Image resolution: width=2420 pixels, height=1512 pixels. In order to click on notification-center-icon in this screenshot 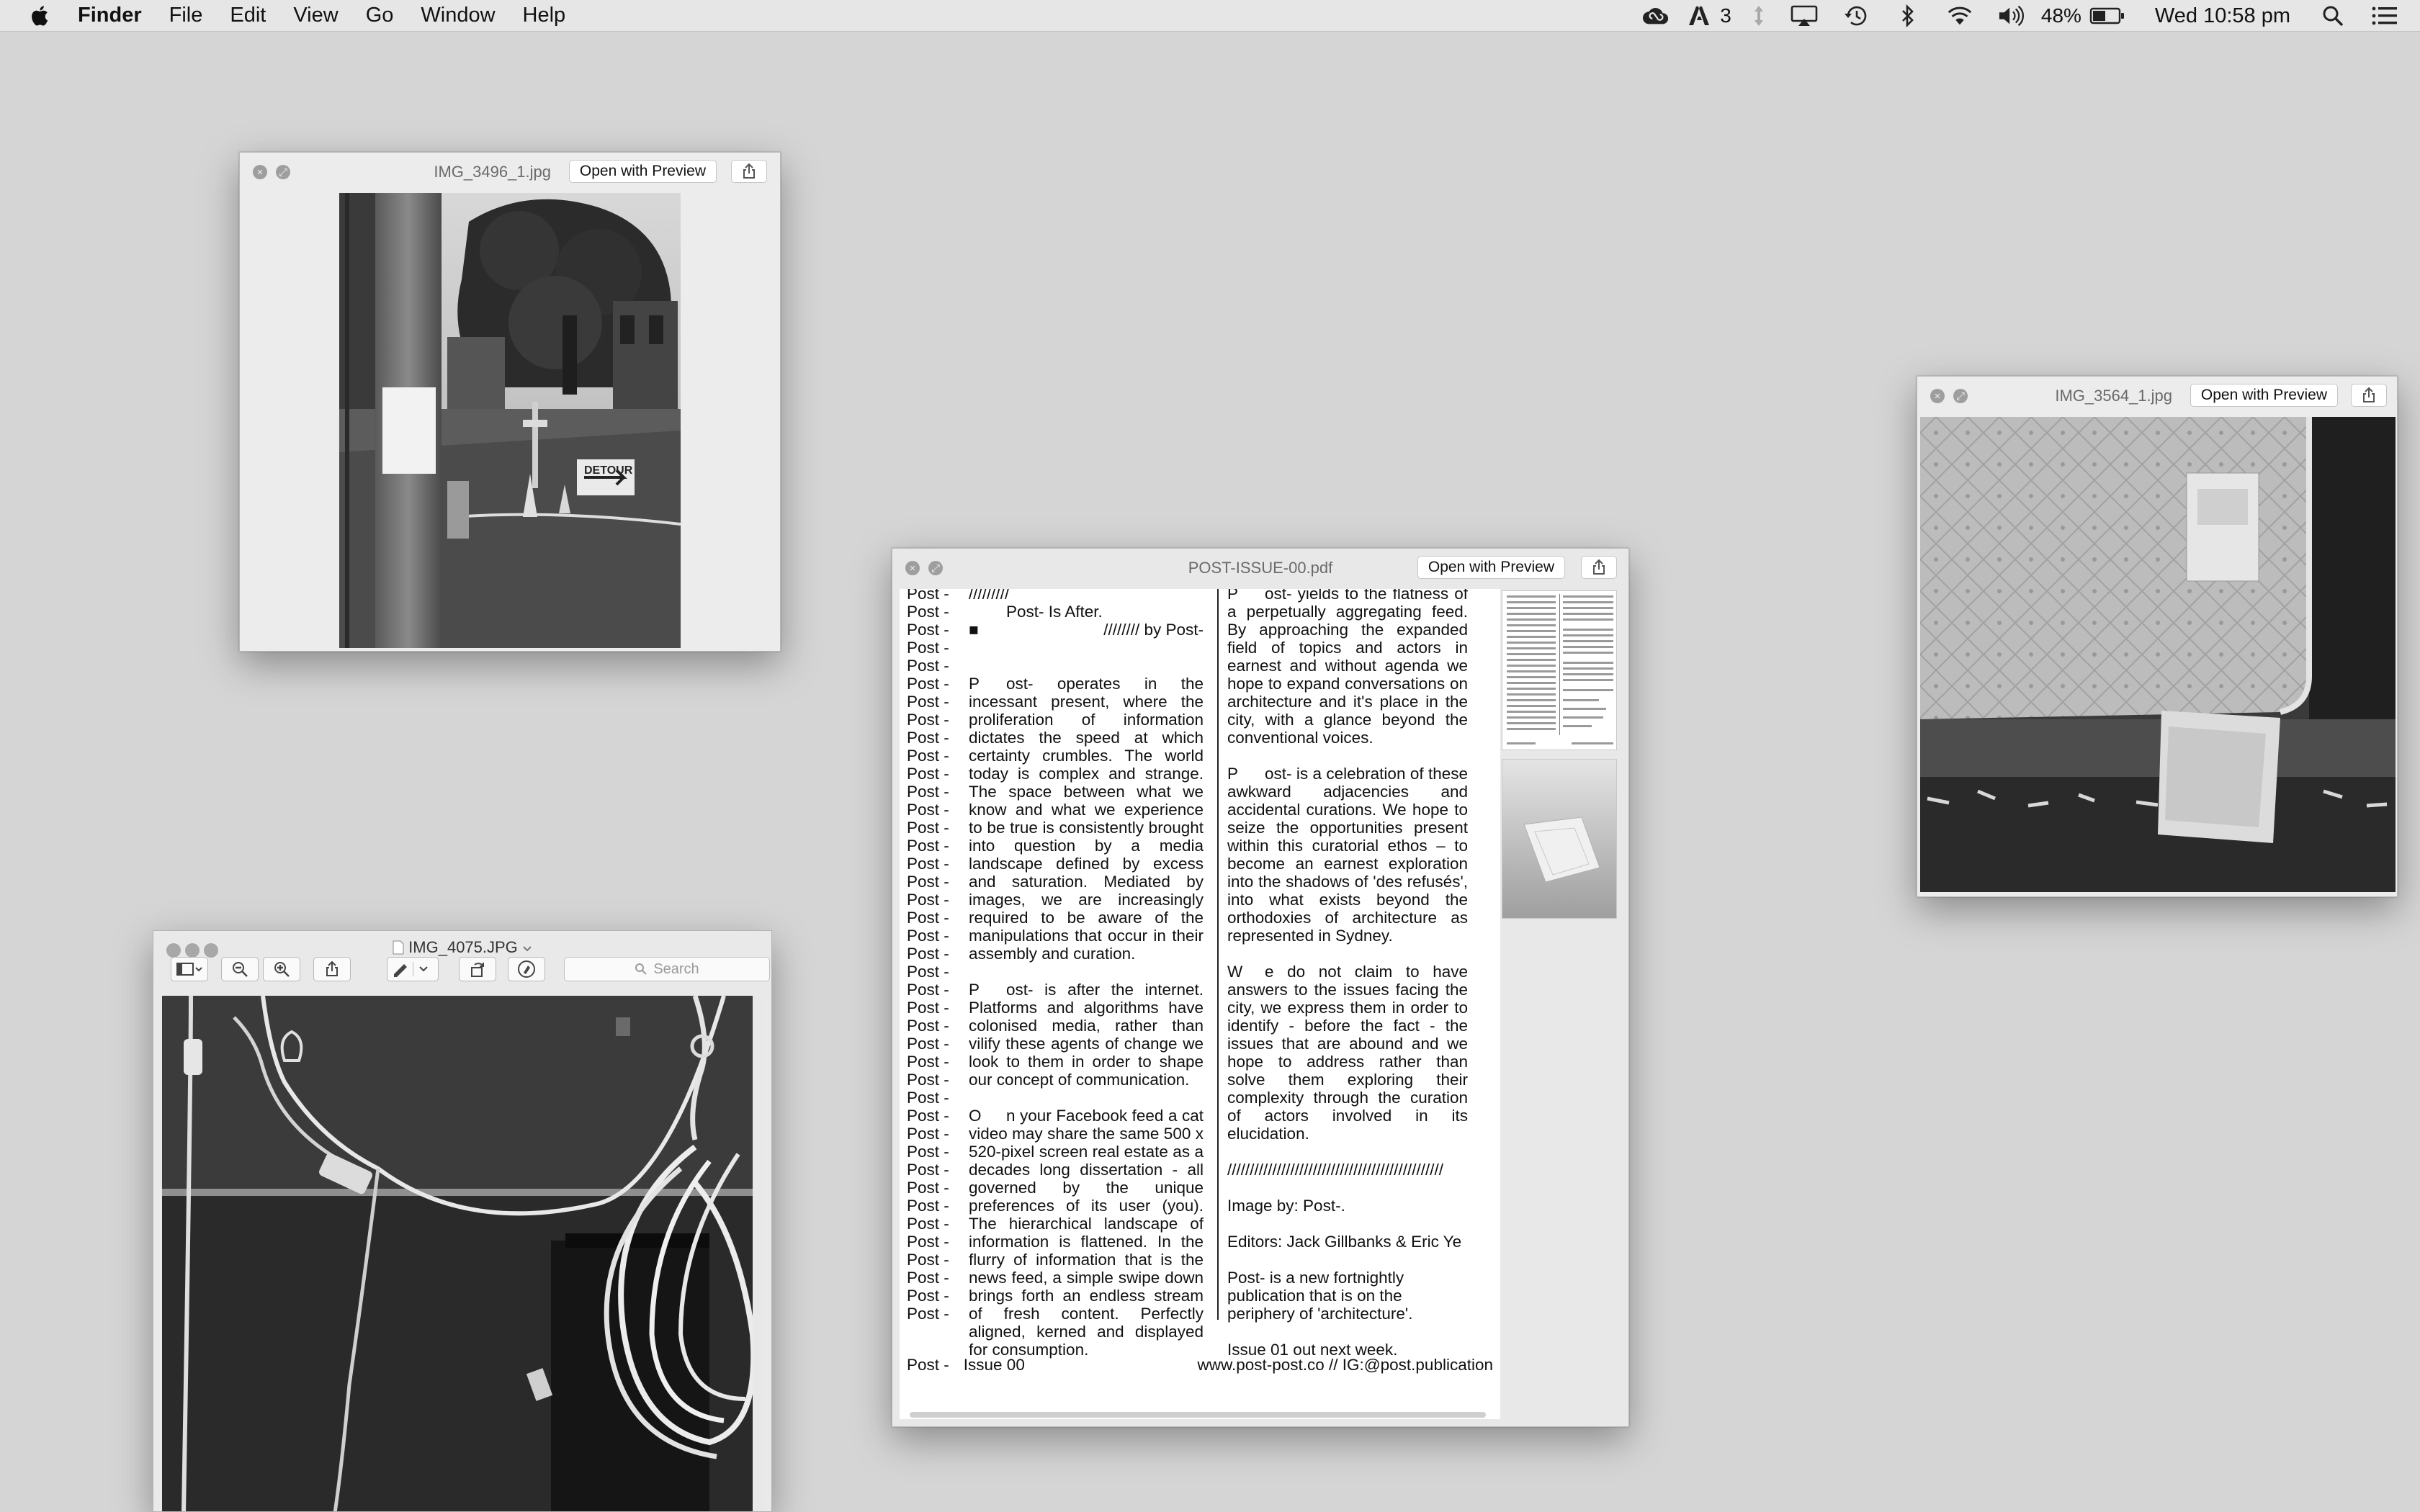, I will do `click(2384, 15)`.